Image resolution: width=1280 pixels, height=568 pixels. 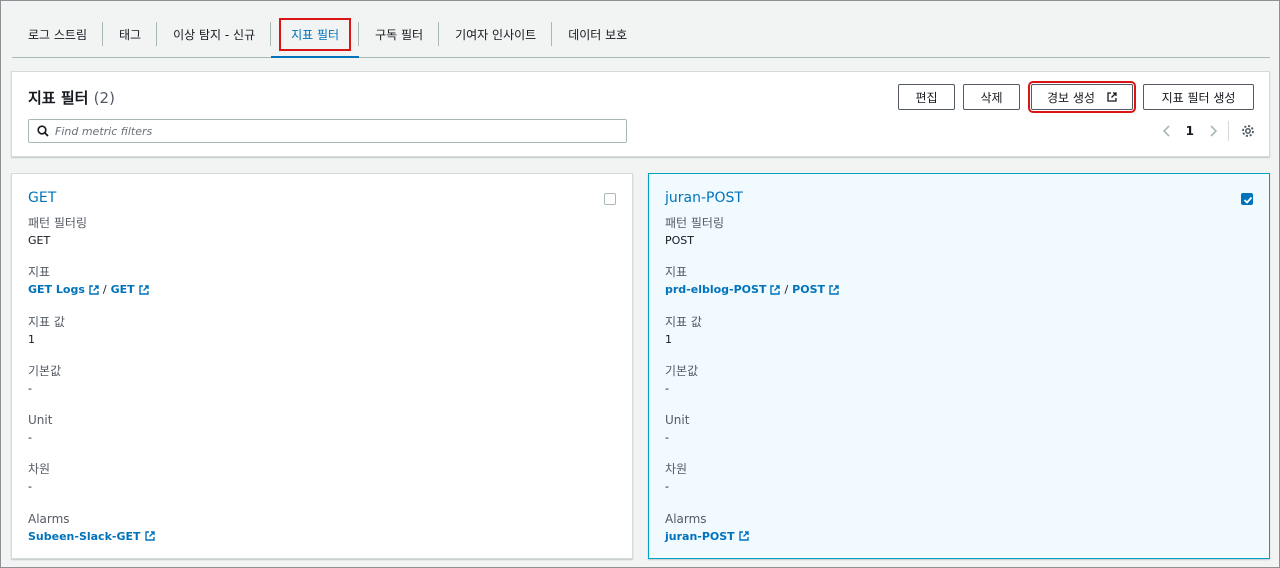 What do you see at coordinates (39, 240) in the screenshot?
I see `filter-pattern: GET` at bounding box center [39, 240].